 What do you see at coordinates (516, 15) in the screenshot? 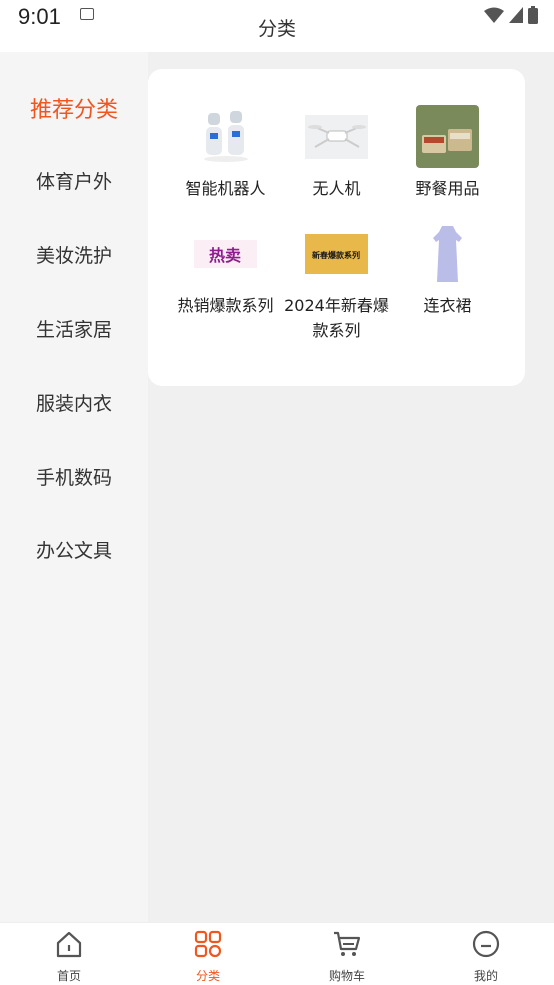
I see `signal-icon` at bounding box center [516, 15].